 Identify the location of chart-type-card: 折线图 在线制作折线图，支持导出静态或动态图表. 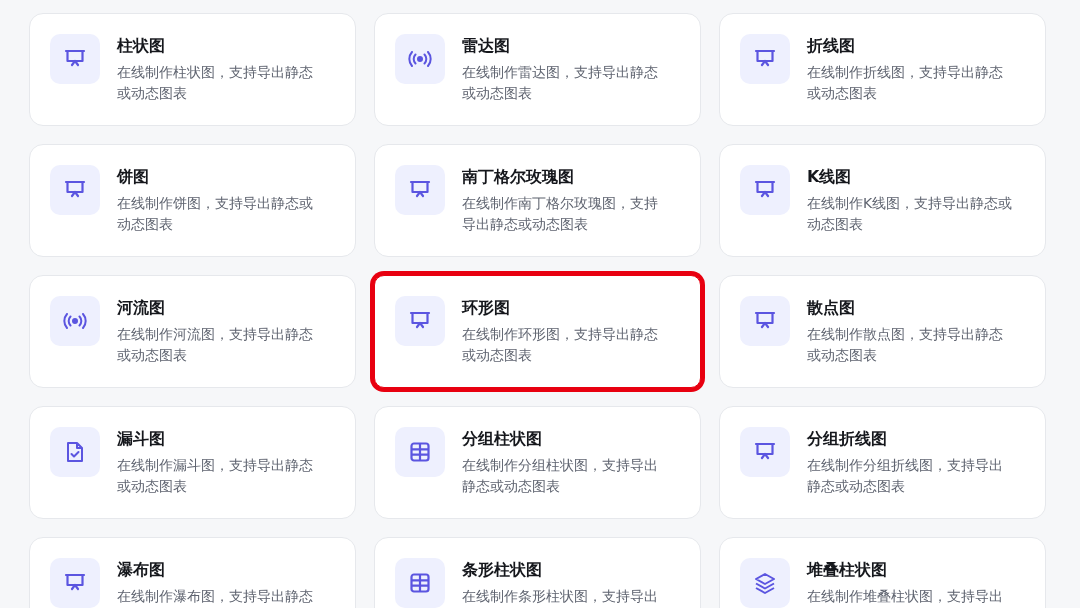
(882, 69).